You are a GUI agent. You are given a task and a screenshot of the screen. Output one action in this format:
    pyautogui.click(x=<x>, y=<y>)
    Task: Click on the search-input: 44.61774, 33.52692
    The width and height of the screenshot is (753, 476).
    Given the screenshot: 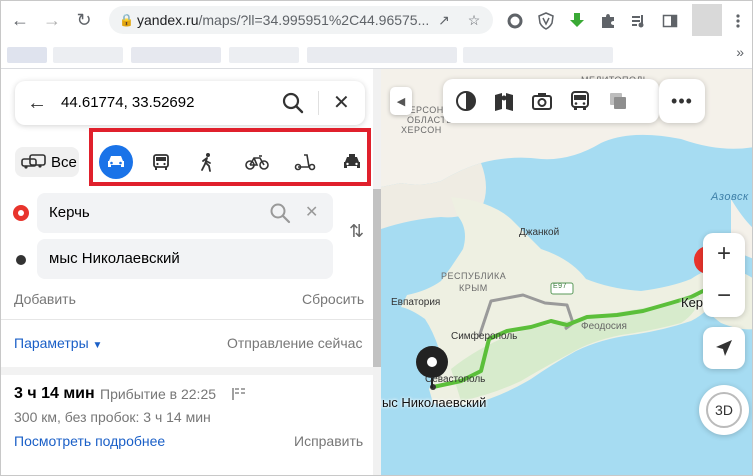 What is the action you would take?
    pyautogui.click(x=127, y=102)
    